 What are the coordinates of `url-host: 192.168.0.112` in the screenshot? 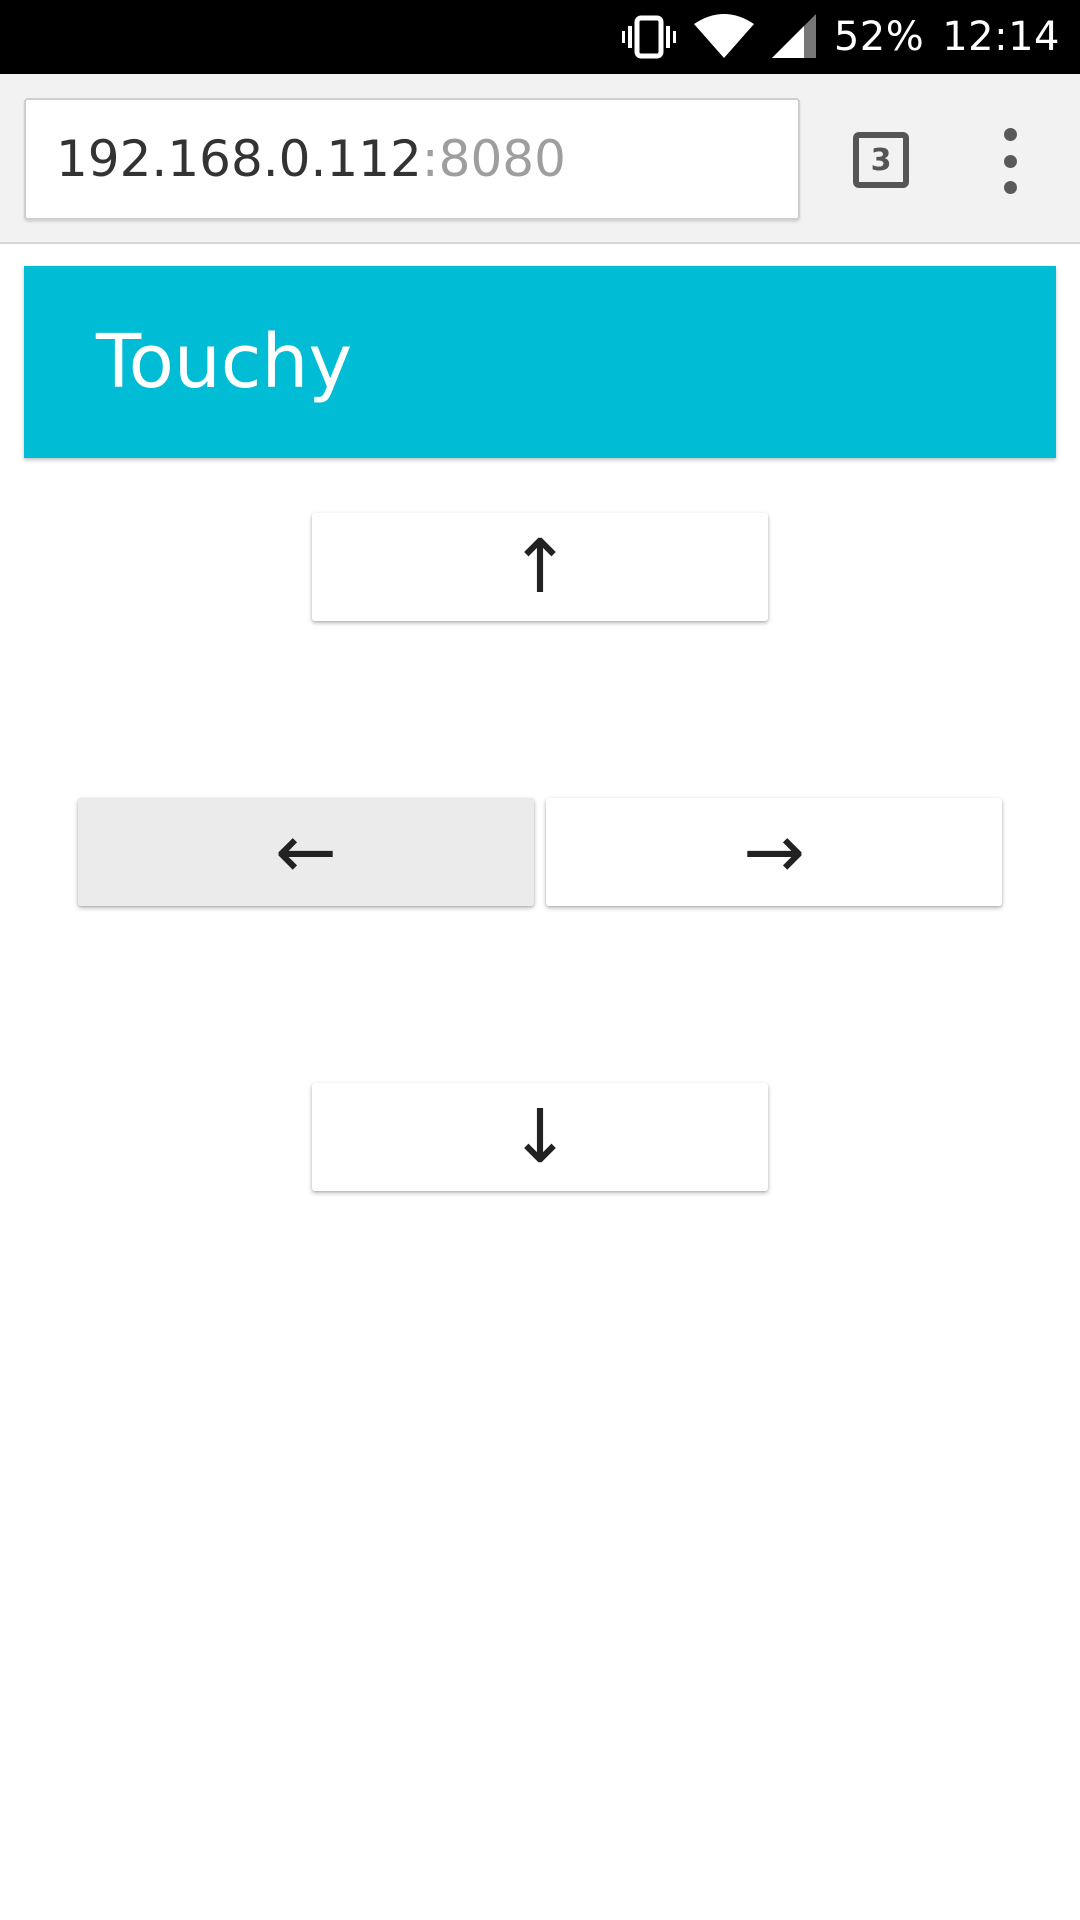 It's located at (239, 159).